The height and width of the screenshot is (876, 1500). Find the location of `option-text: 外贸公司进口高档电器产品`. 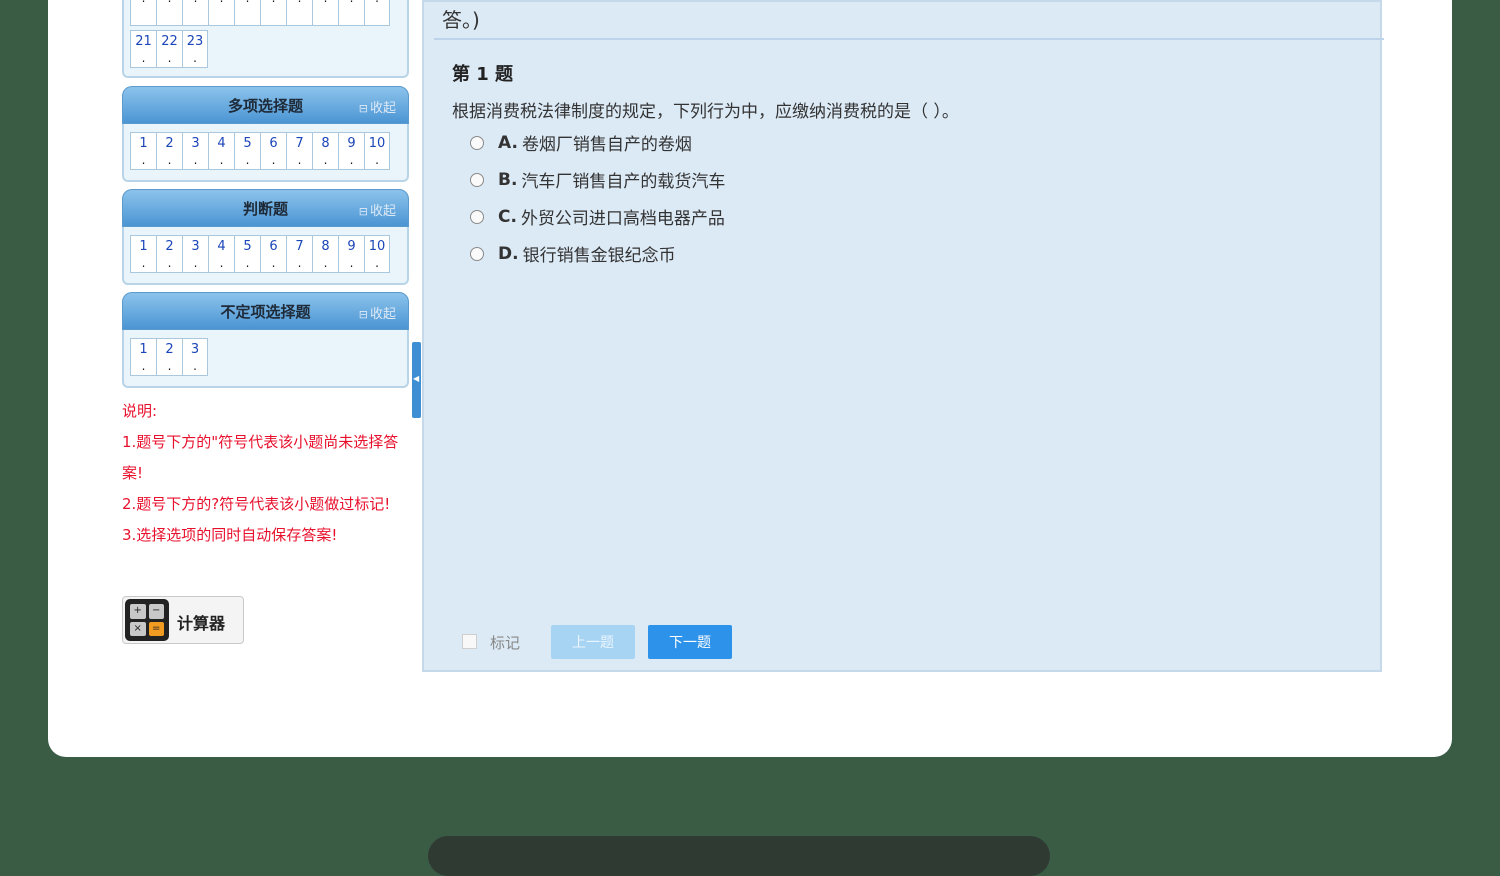

option-text: 外贸公司进口高档电器产品 is located at coordinates (622, 219).